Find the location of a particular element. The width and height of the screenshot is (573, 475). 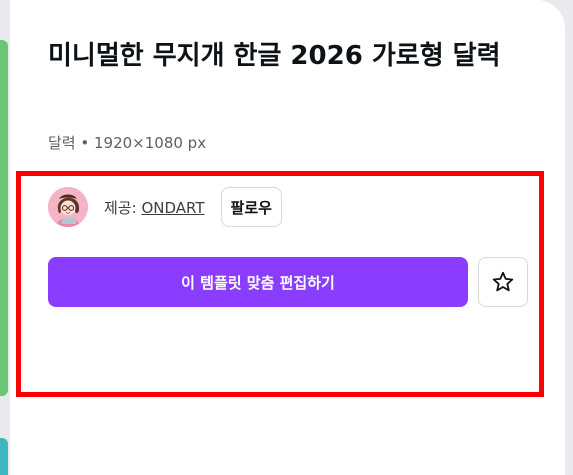

provided-by-label: 제공: is located at coordinates (123, 207).